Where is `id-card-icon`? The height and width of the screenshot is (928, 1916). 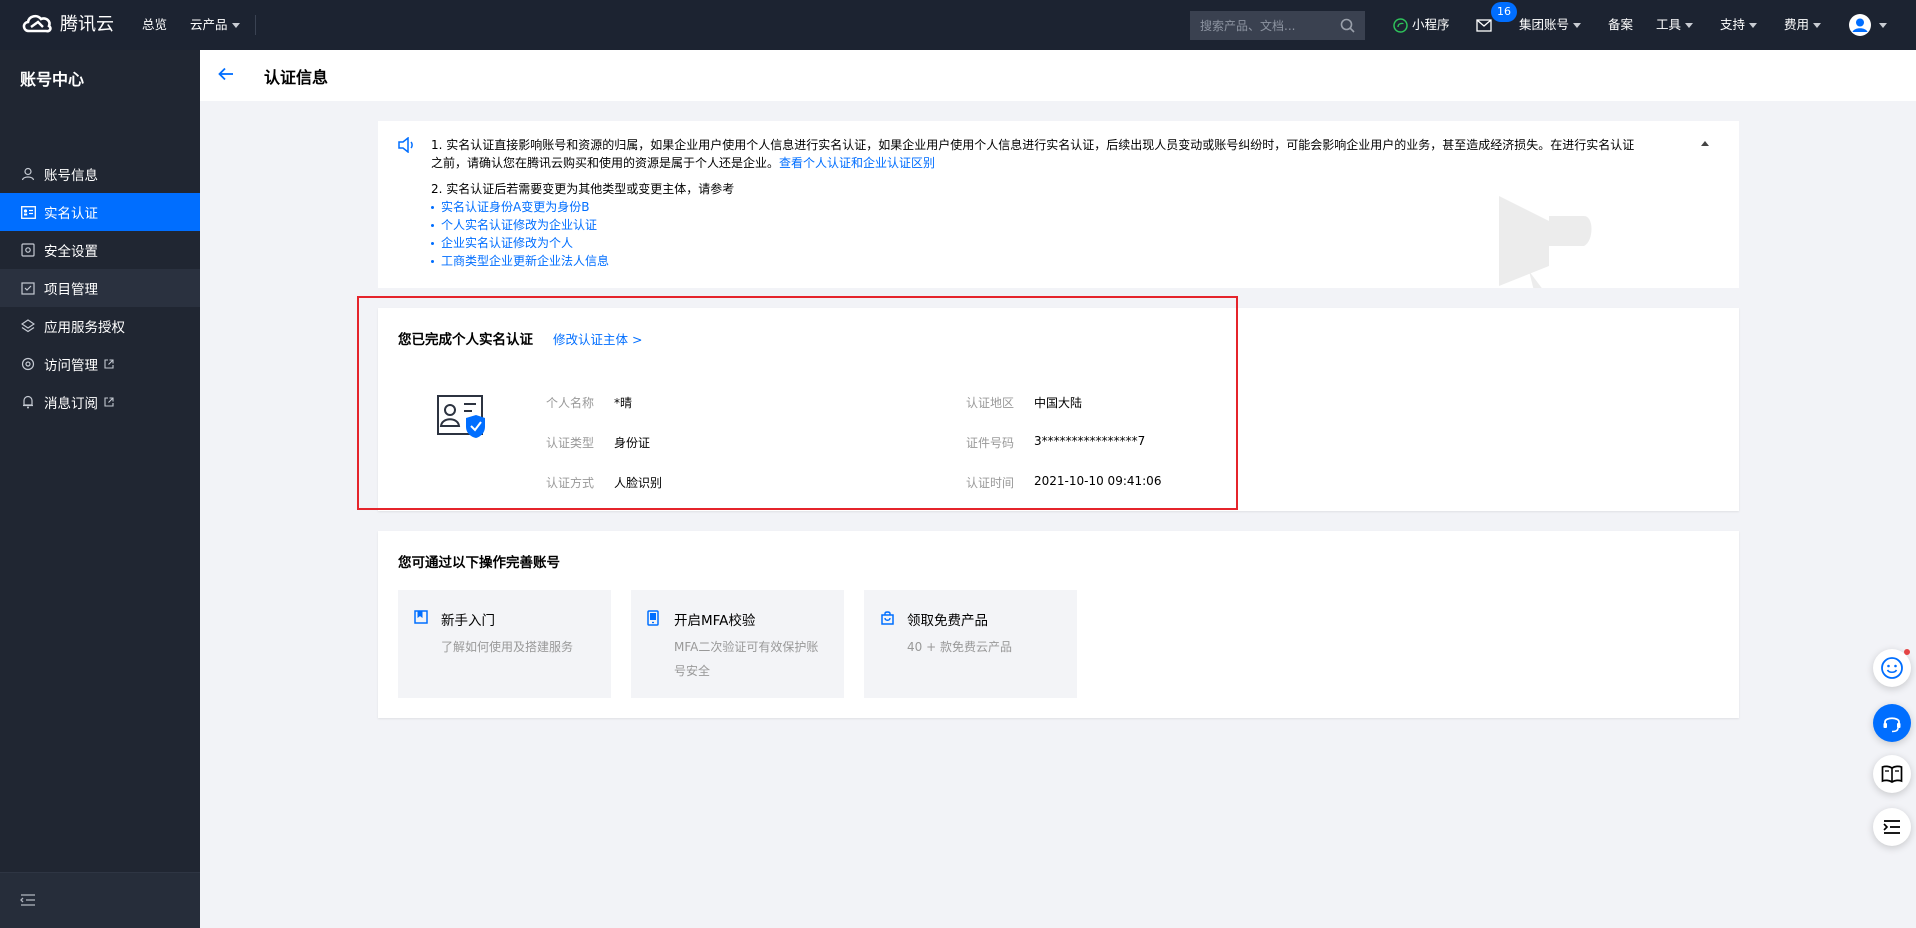
id-card-icon is located at coordinates (28, 212).